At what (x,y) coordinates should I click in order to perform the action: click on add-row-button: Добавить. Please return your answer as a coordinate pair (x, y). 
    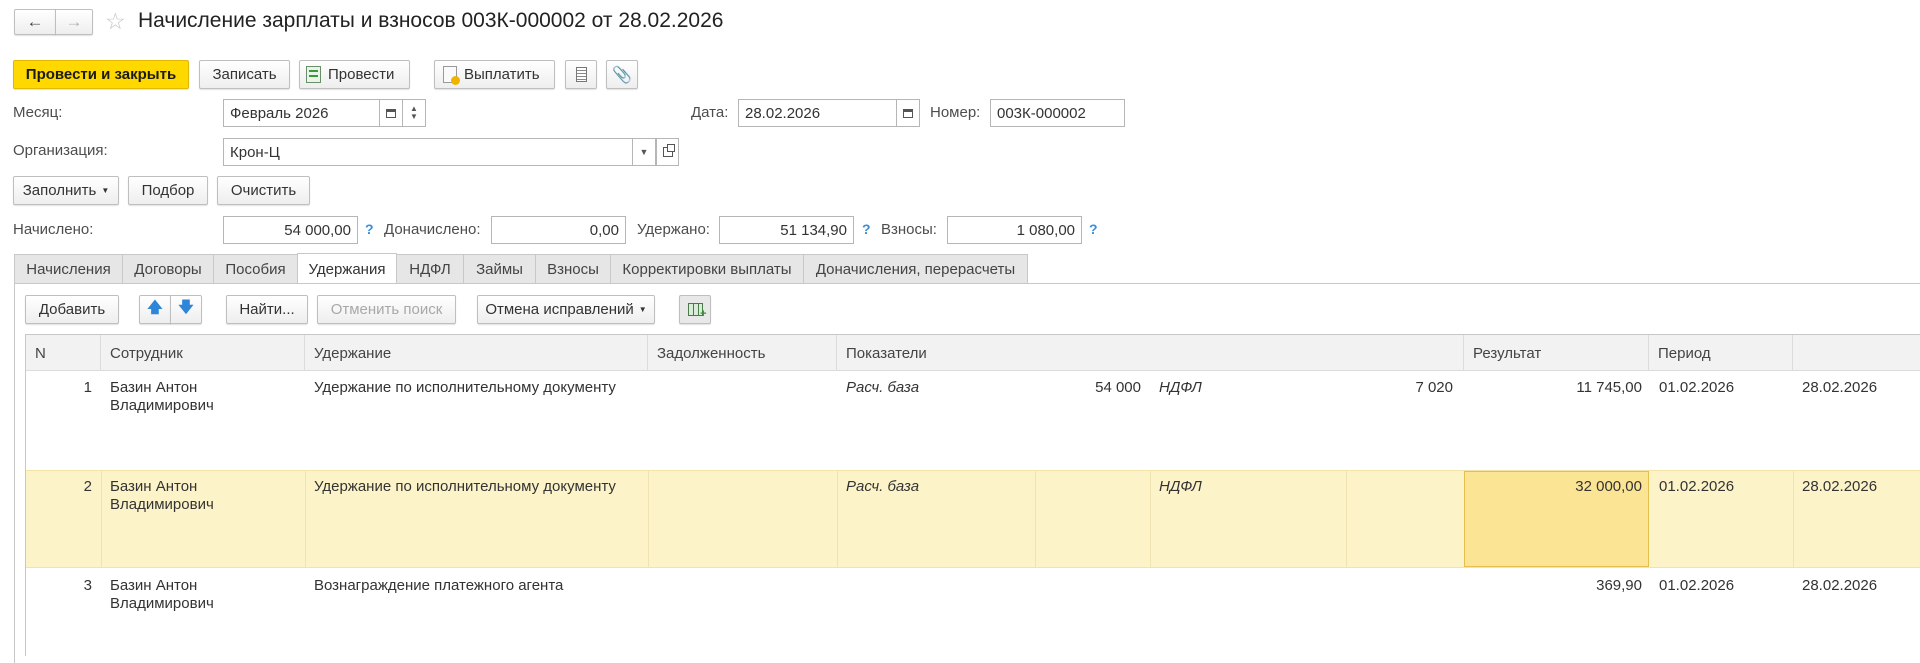
    Looking at the image, I should click on (72, 309).